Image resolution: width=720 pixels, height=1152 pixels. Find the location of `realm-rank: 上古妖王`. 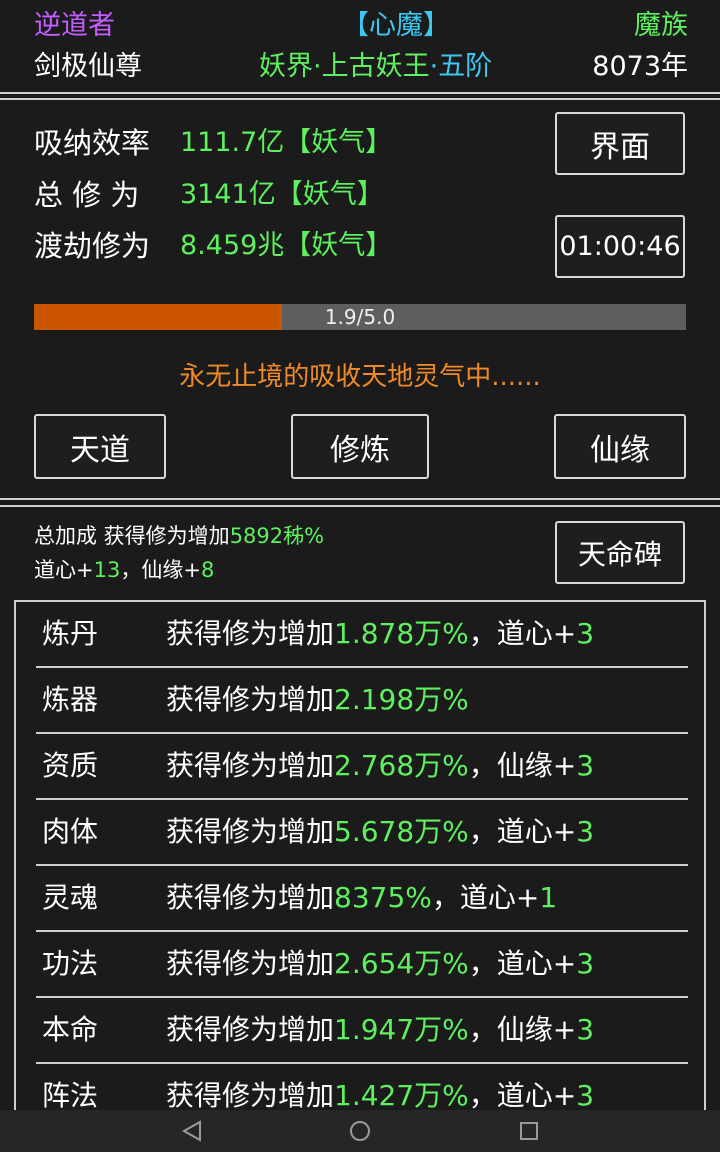

realm-rank: 上古妖王 is located at coordinates (375, 66).